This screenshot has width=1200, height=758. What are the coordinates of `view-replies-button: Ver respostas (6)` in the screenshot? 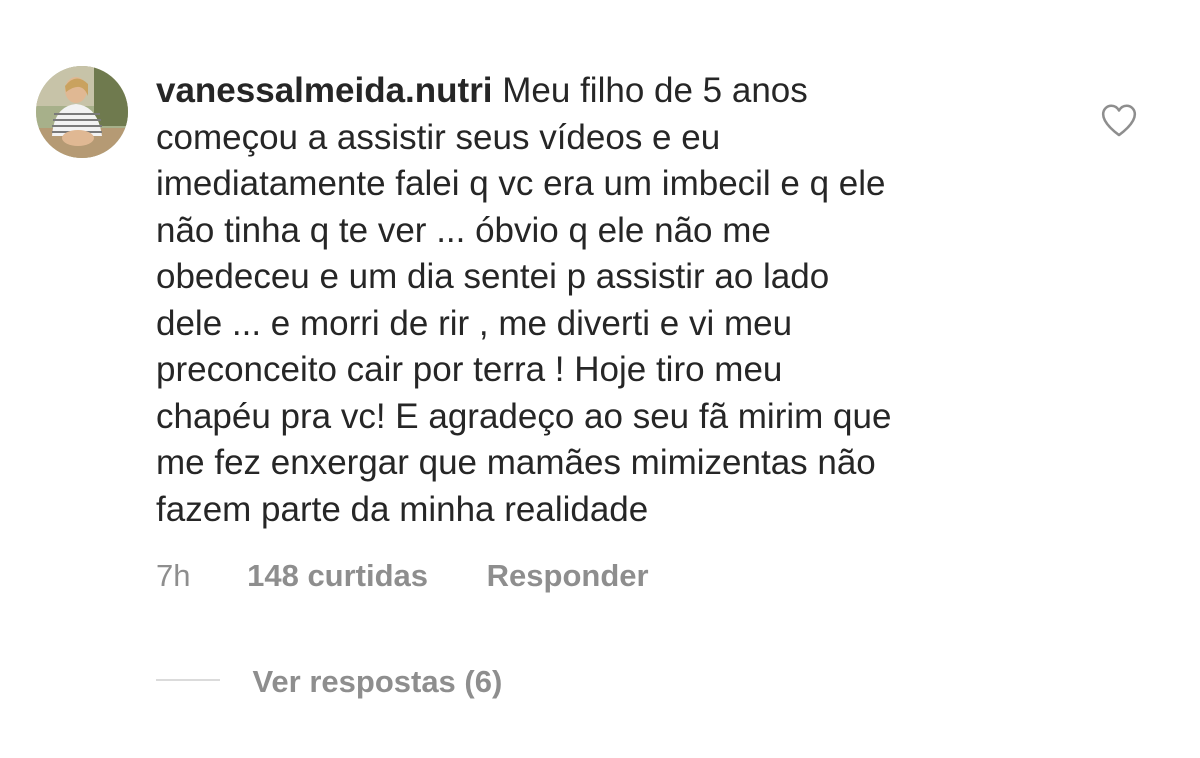 It's located at (329, 682).